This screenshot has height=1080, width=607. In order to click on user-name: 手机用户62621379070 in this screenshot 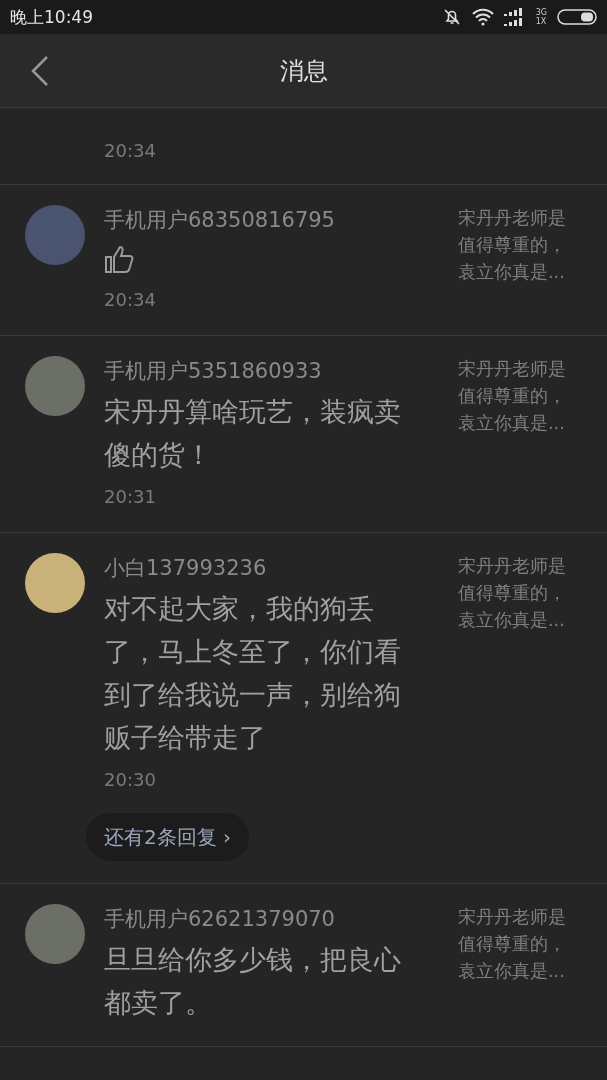, I will do `click(219, 919)`.